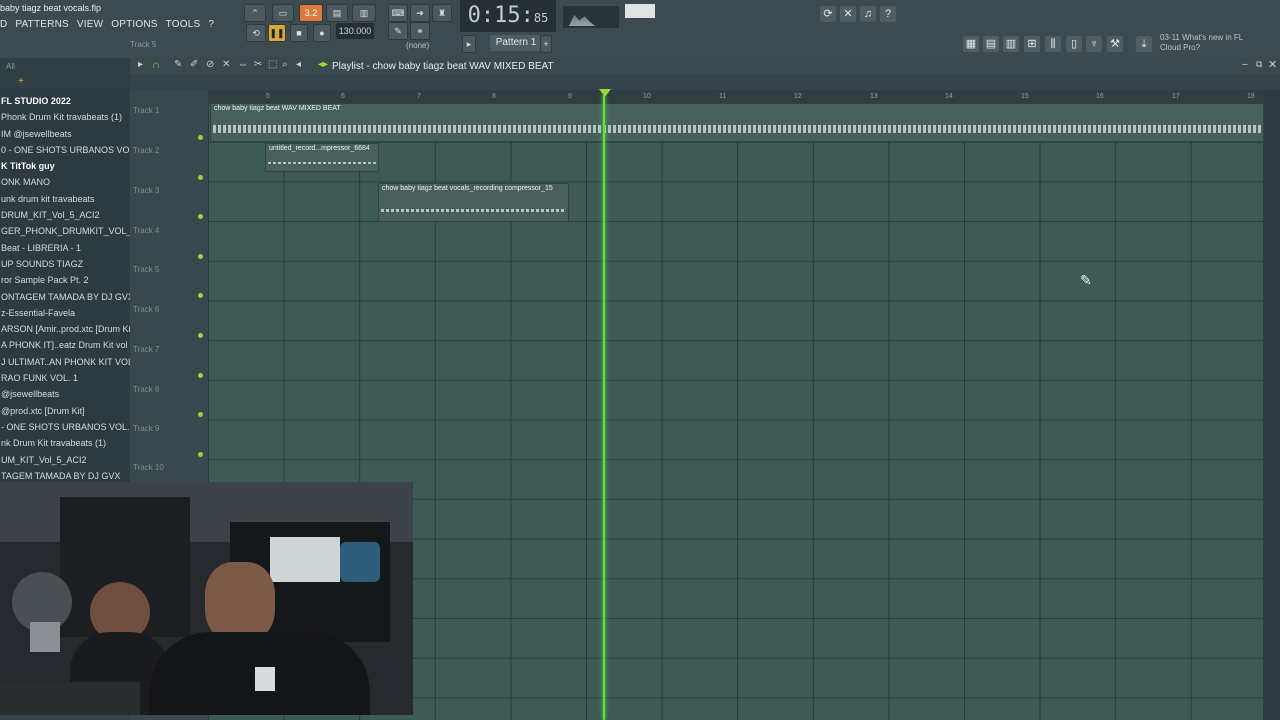  Describe the element at coordinates (1074, 44) in the screenshot. I see `project-icon: ▯` at that location.